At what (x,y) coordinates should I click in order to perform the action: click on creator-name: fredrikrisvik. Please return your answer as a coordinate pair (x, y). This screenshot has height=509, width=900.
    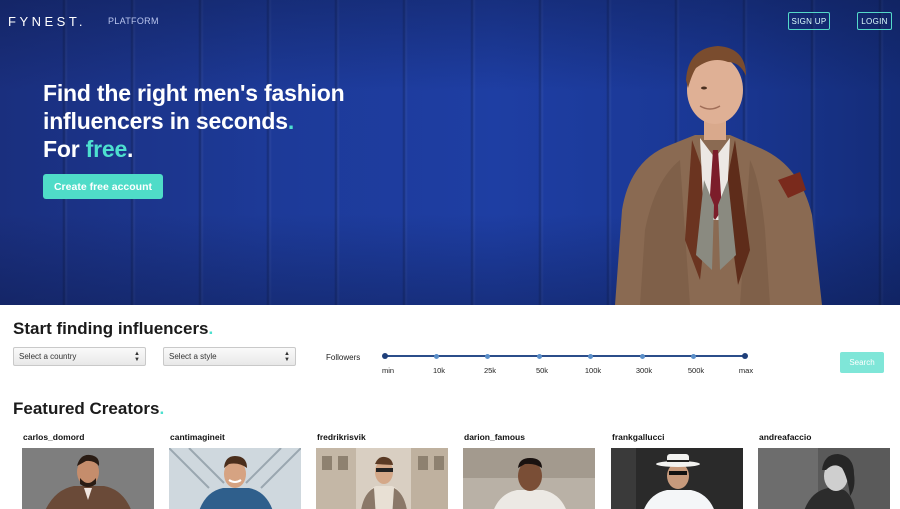
    Looking at the image, I should click on (382, 437).